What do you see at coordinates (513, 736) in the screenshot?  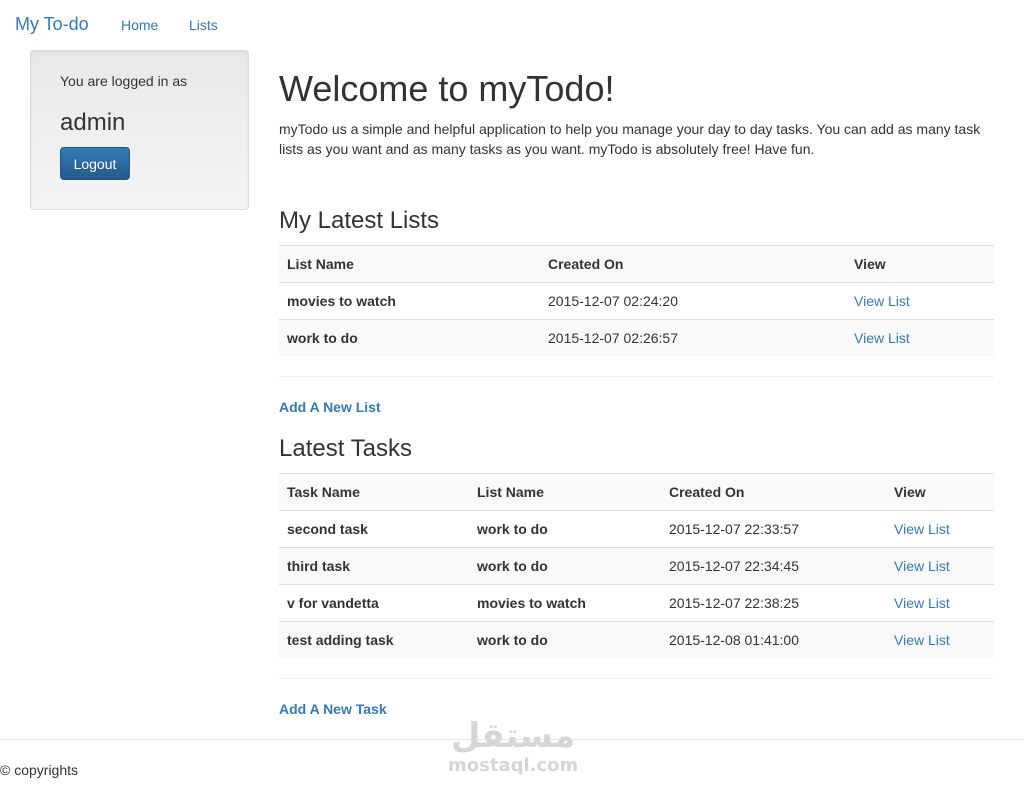 I see `watermark-logo: مستقل` at bounding box center [513, 736].